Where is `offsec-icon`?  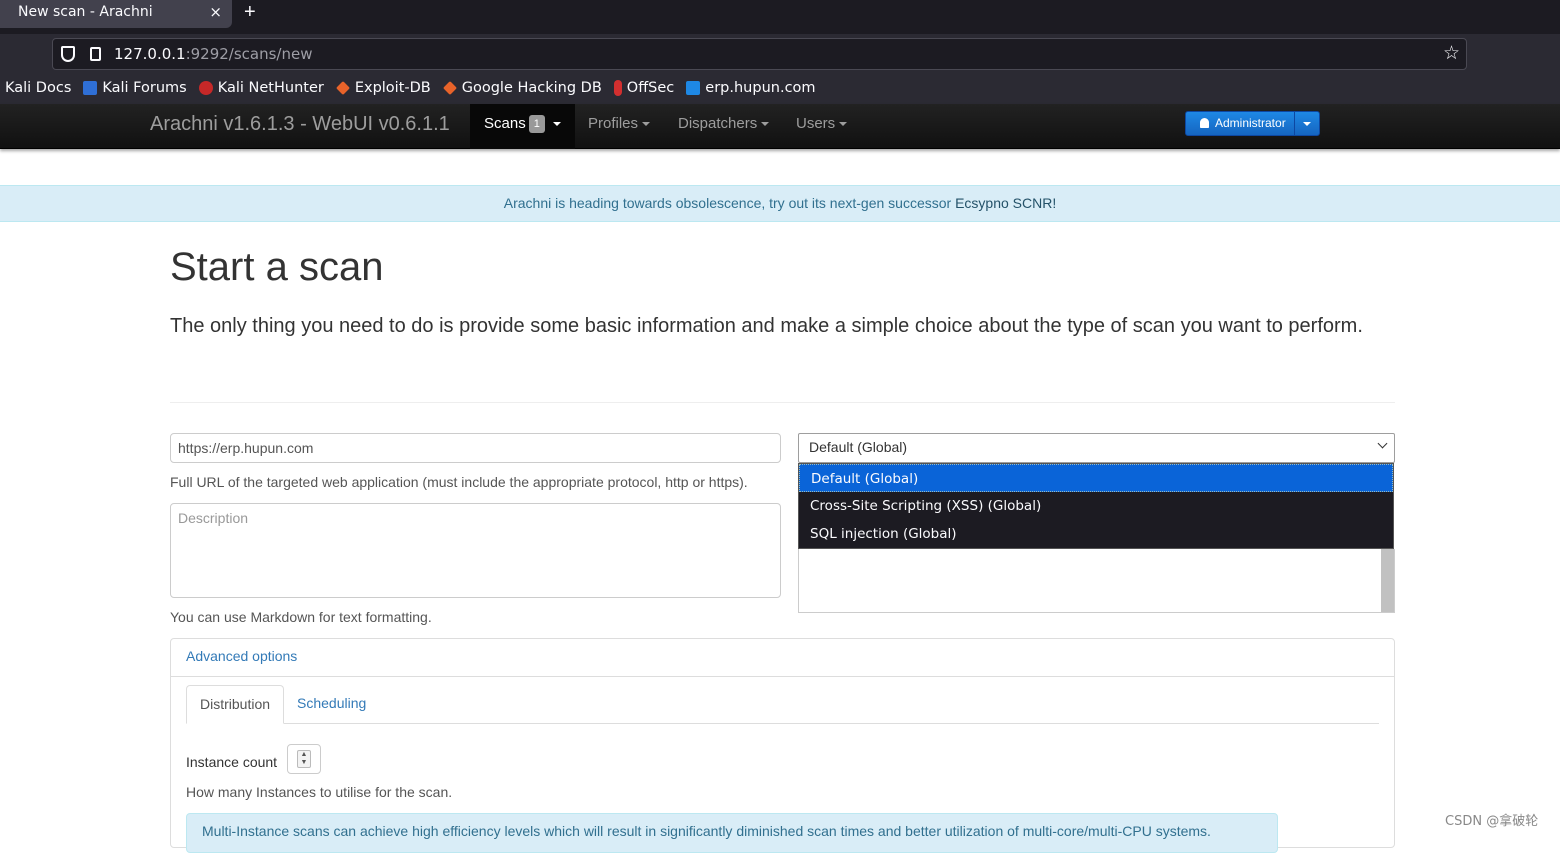
offsec-icon is located at coordinates (617, 88).